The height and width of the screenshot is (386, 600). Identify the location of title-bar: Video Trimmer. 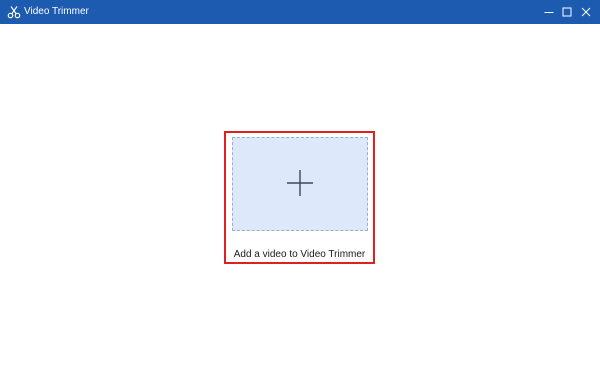
(300, 12).